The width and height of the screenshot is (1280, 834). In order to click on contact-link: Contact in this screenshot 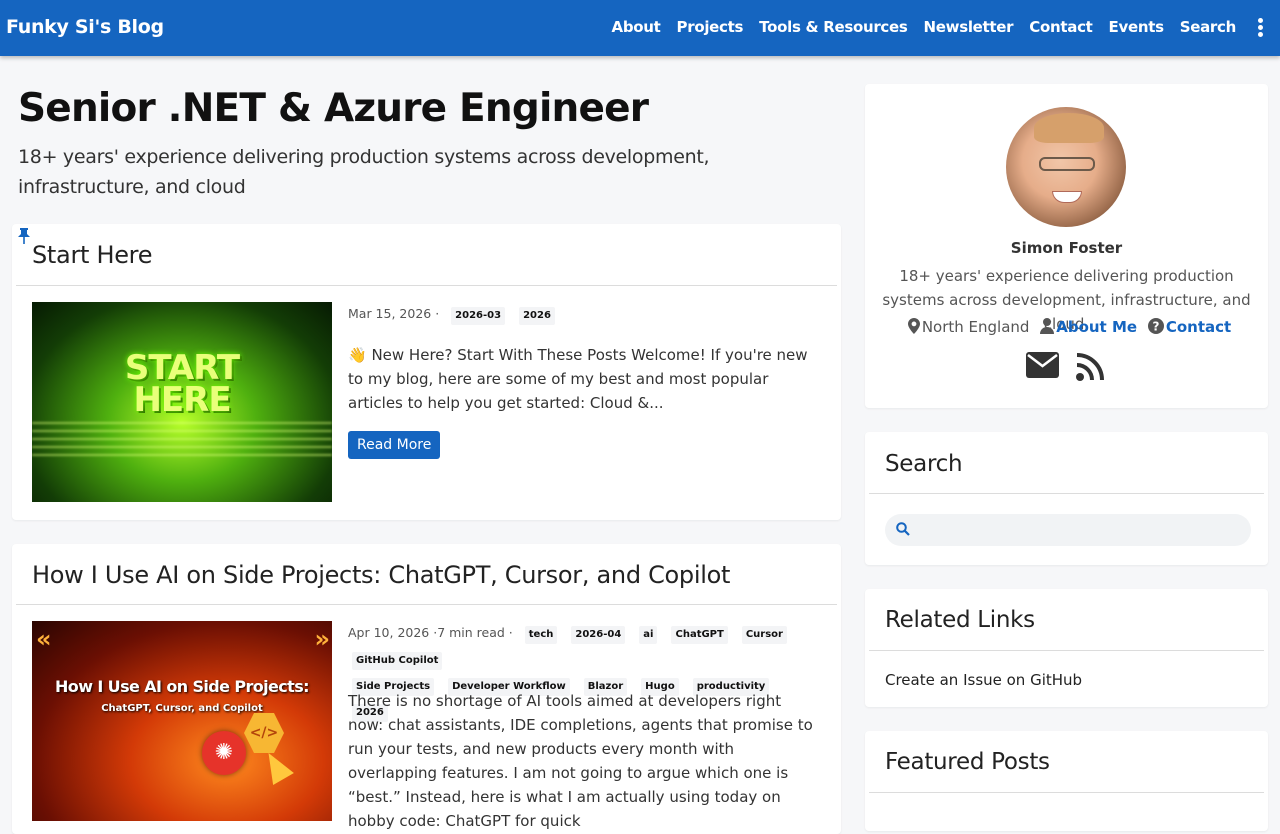, I will do `click(1198, 327)`.